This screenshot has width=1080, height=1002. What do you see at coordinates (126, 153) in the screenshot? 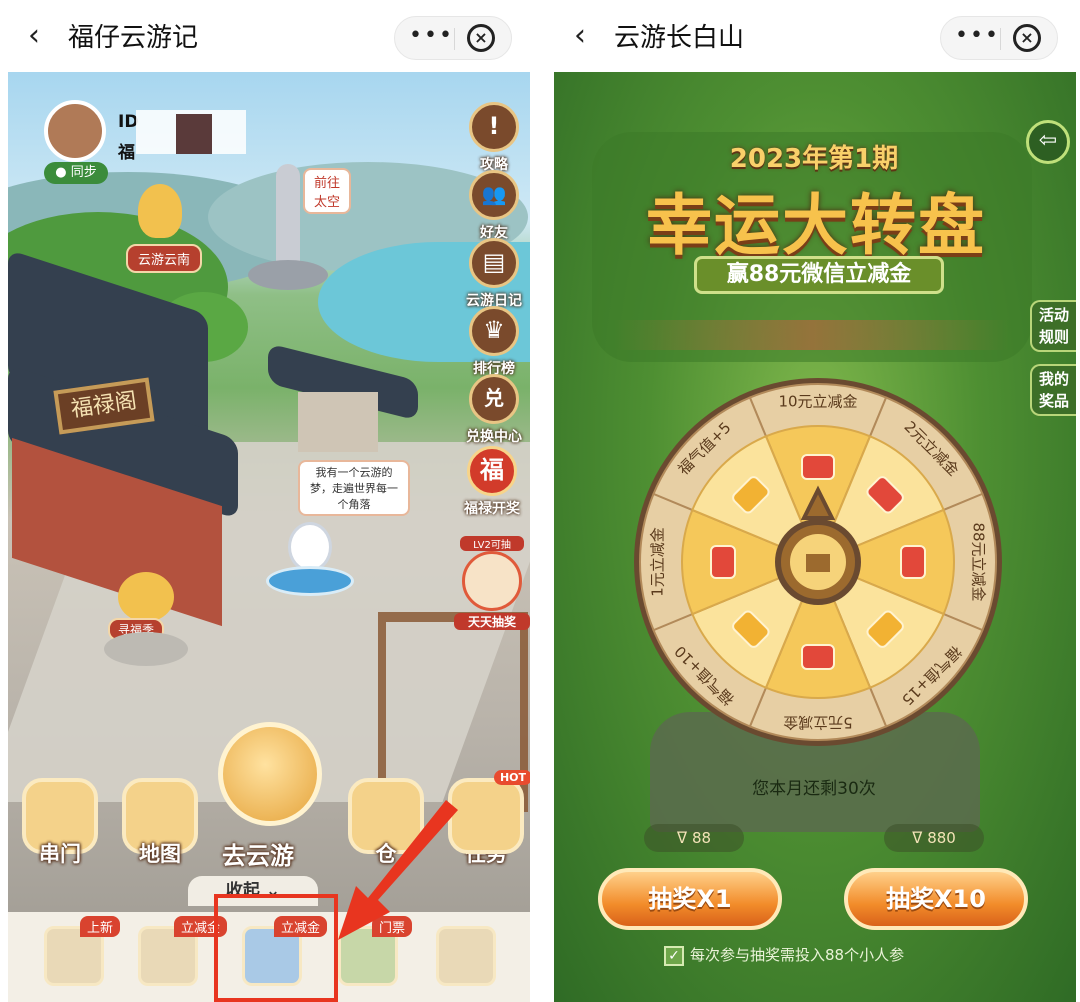
I see `fu-label: 福` at bounding box center [126, 153].